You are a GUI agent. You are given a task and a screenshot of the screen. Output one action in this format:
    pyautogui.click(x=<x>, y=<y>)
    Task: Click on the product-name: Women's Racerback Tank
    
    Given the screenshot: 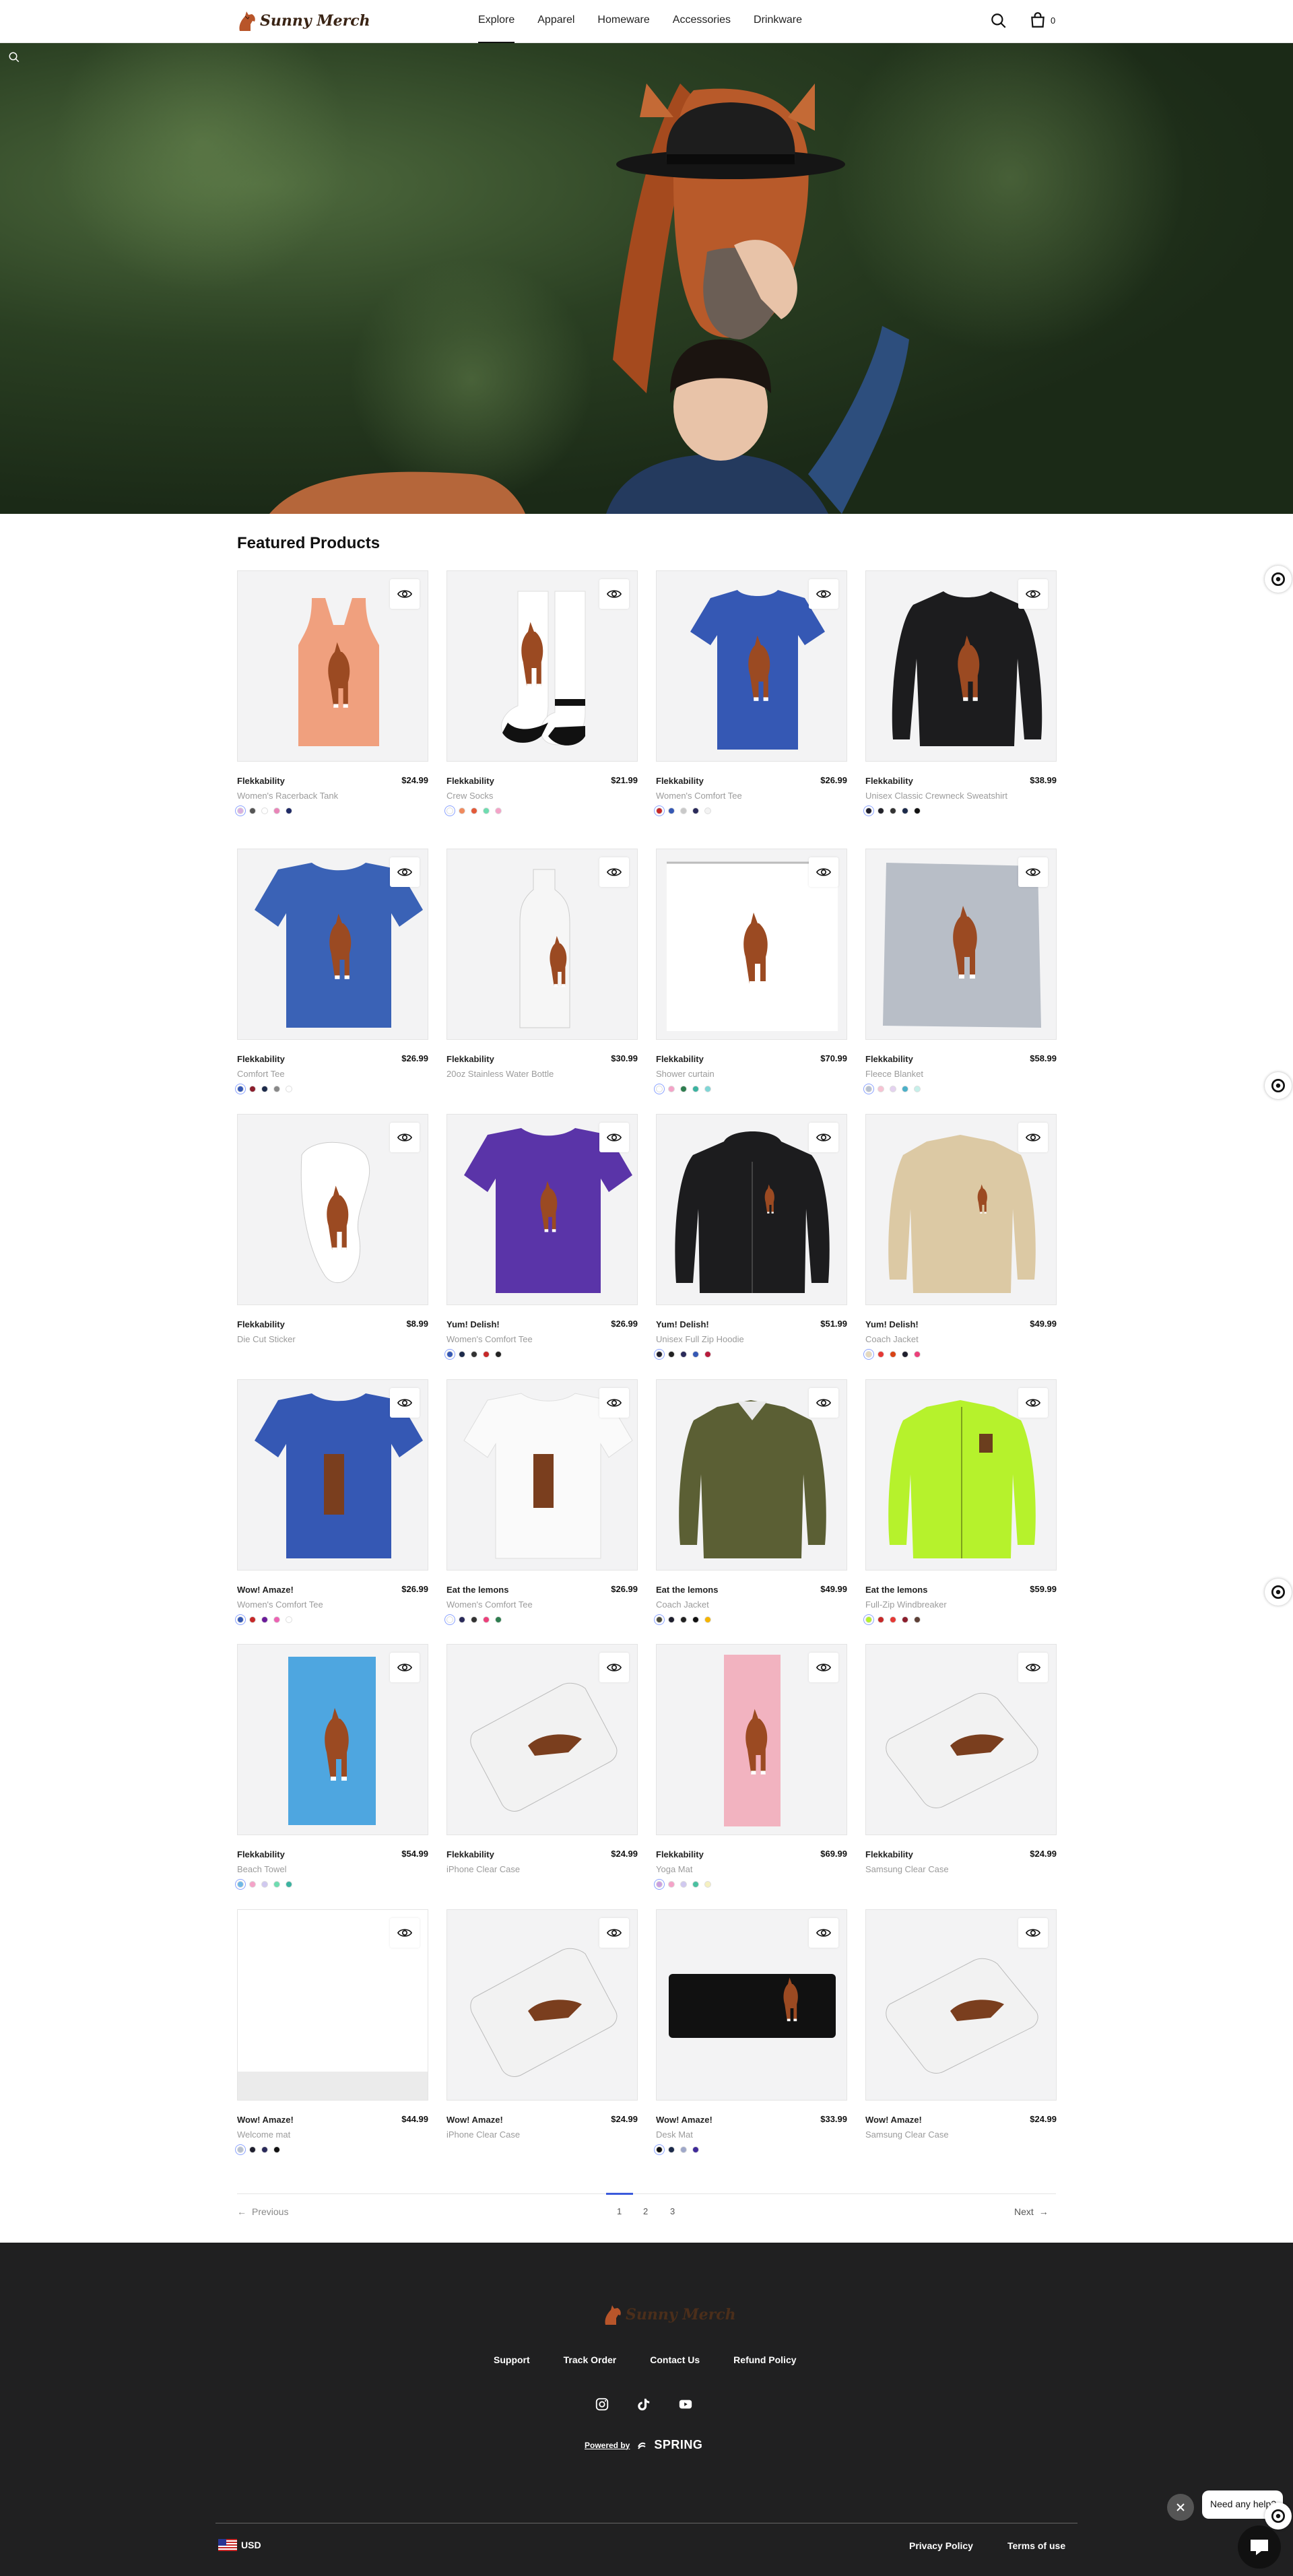 What is the action you would take?
    pyautogui.click(x=311, y=795)
    